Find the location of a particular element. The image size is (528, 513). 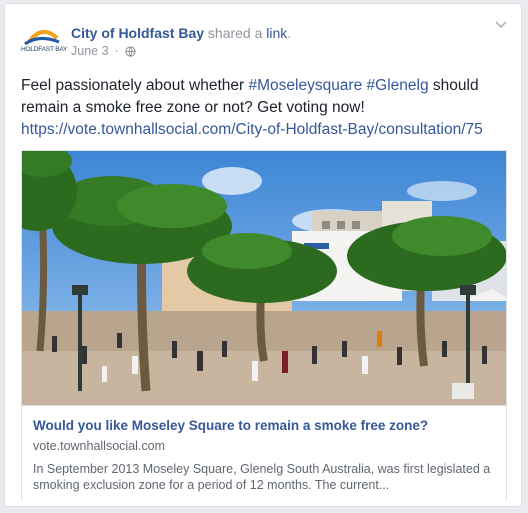

hashtag-glenelg: #Glenelg is located at coordinates (398, 85).